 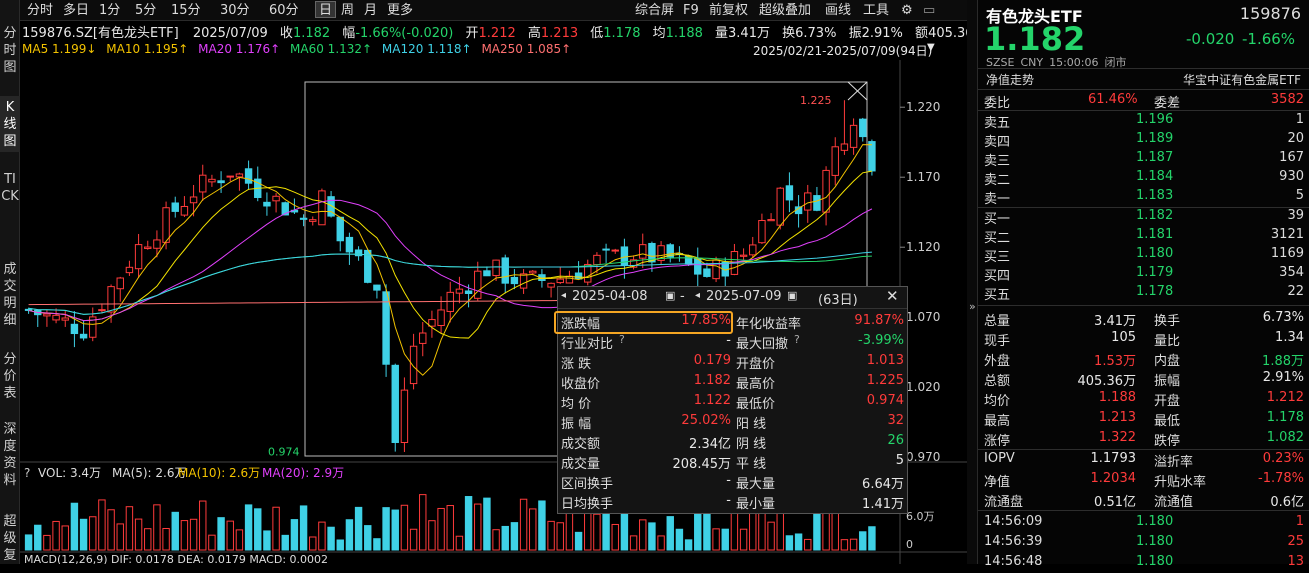 What do you see at coordinates (145, 10) in the screenshot?
I see `period-tab-3: 5分` at bounding box center [145, 10].